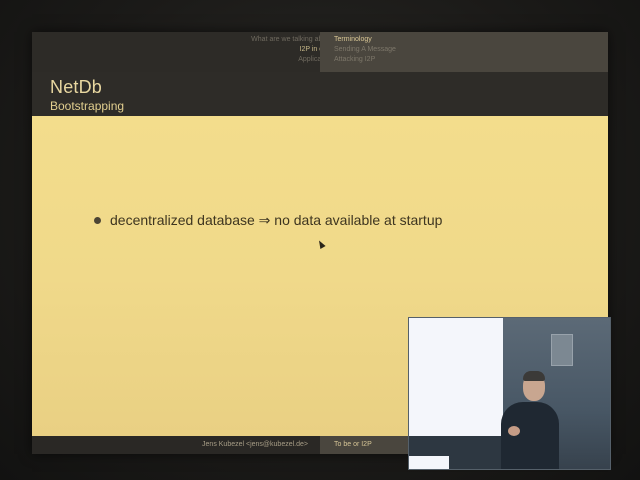  I want to click on nav-item-attacking-i2p: Attacking I2P, so click(355, 59).